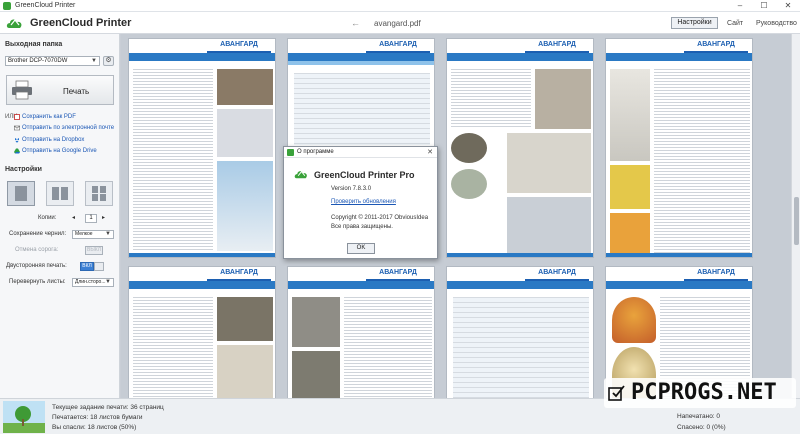 Image resolution: width=800 pixels, height=434 pixels. I want to click on app-brand: GreenCloud Printer, so click(81, 23).